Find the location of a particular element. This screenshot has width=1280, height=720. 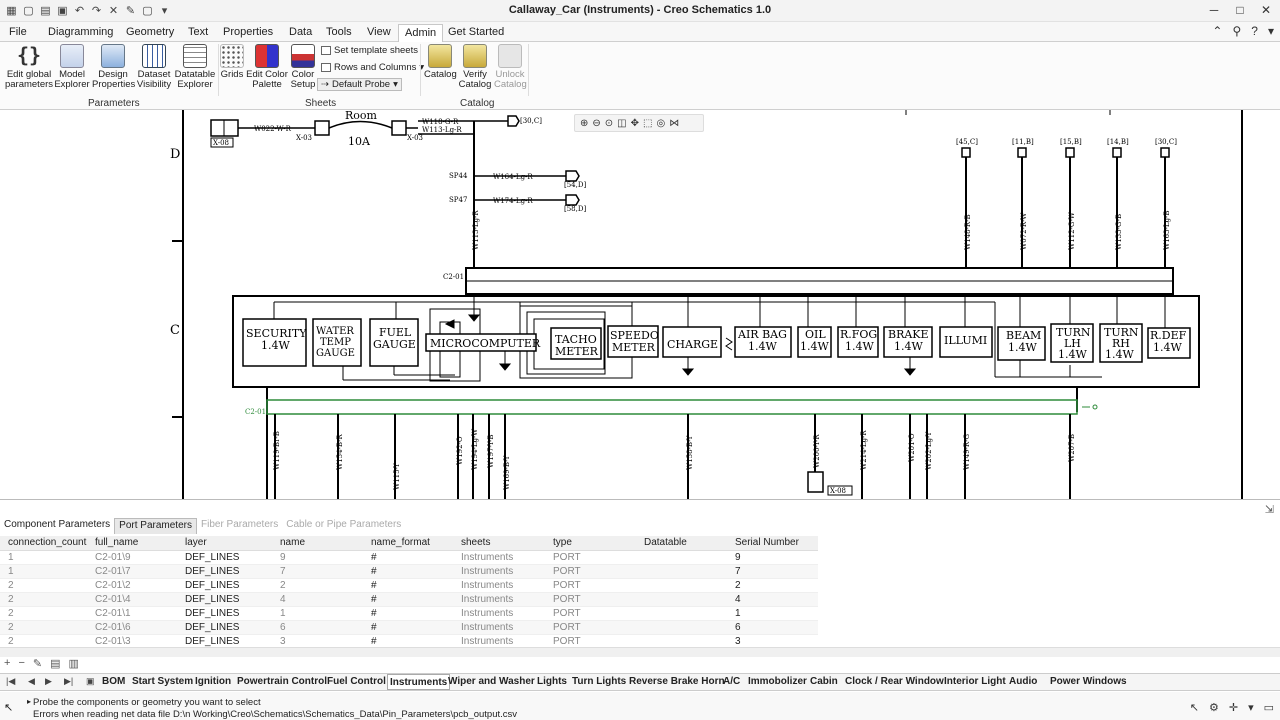

zoom-in-icon: ⊕ is located at coordinates (584, 123).